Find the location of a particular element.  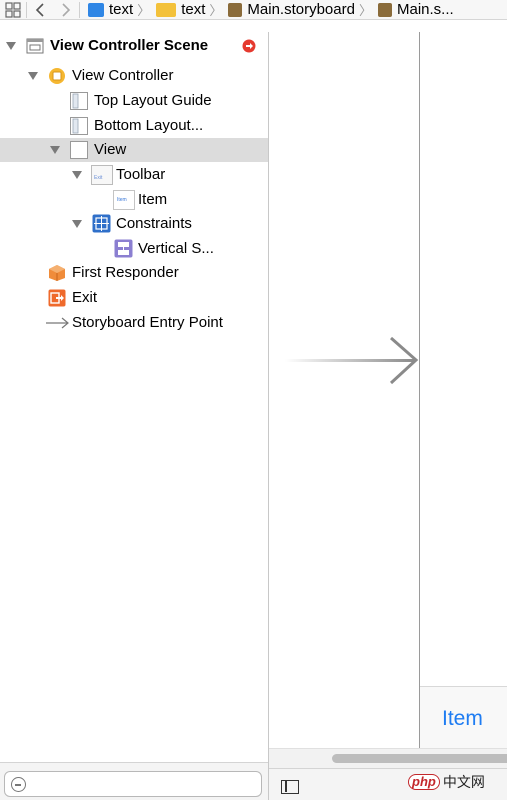

canvas-toolbar: Item is located at coordinates (463, 717).